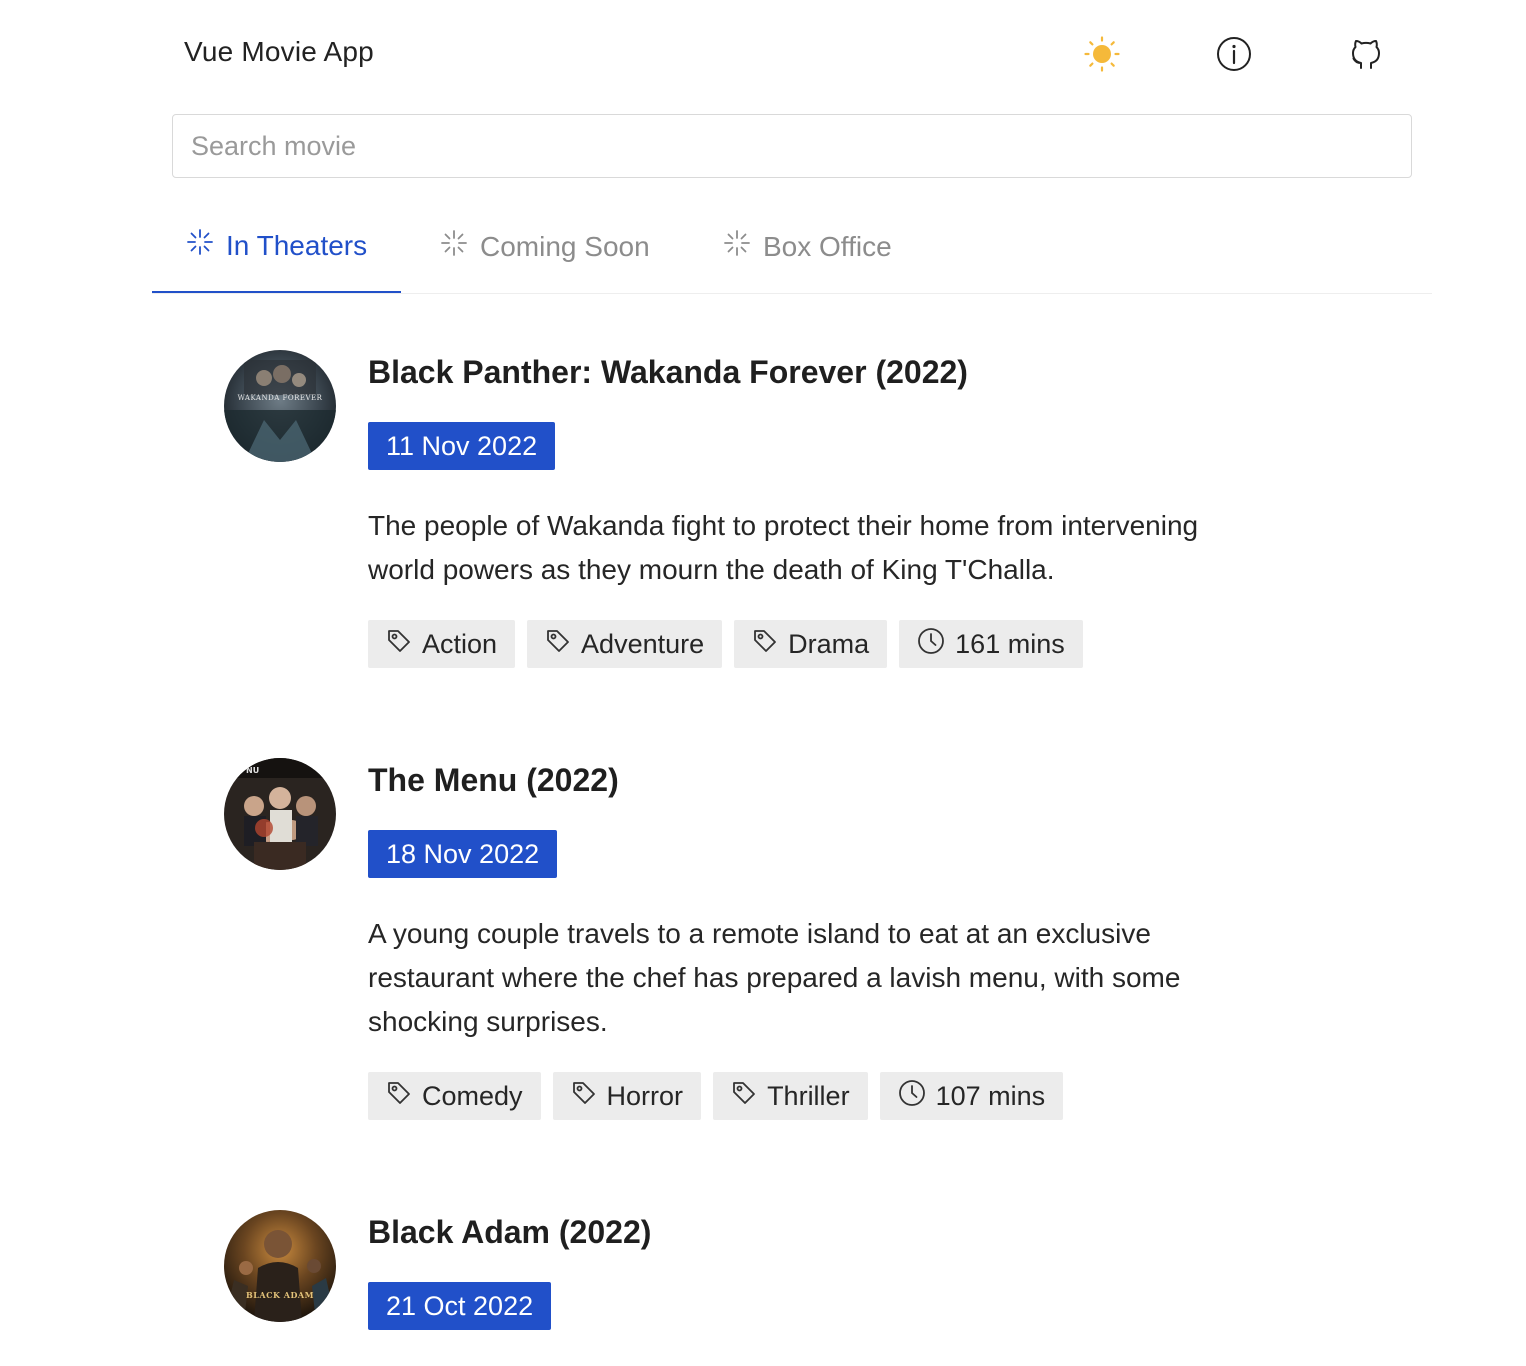  What do you see at coordinates (297, 245) in the screenshot?
I see `tab-label: In Theaters` at bounding box center [297, 245].